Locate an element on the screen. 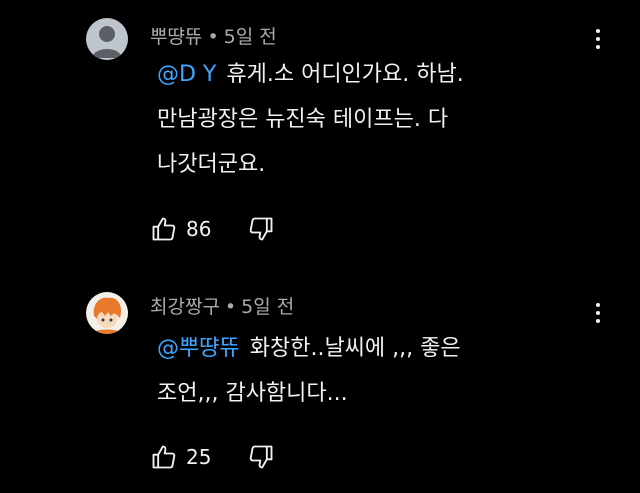 The height and width of the screenshot is (493, 640). comment-actions: 86 is located at coordinates (212, 229).